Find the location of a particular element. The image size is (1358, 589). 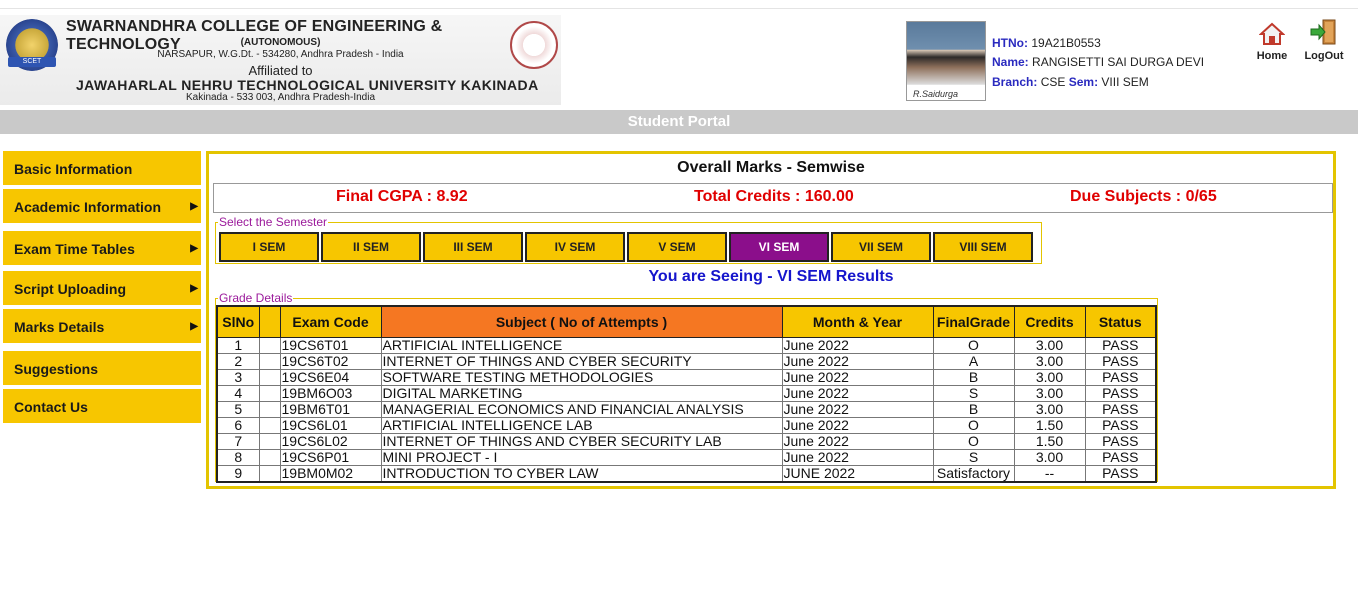

sem-value: VIII SEM is located at coordinates (1125, 82).